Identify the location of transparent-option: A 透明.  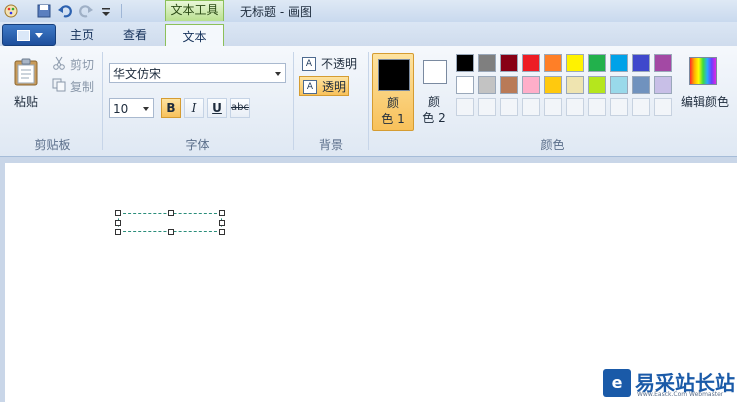
(324, 86).